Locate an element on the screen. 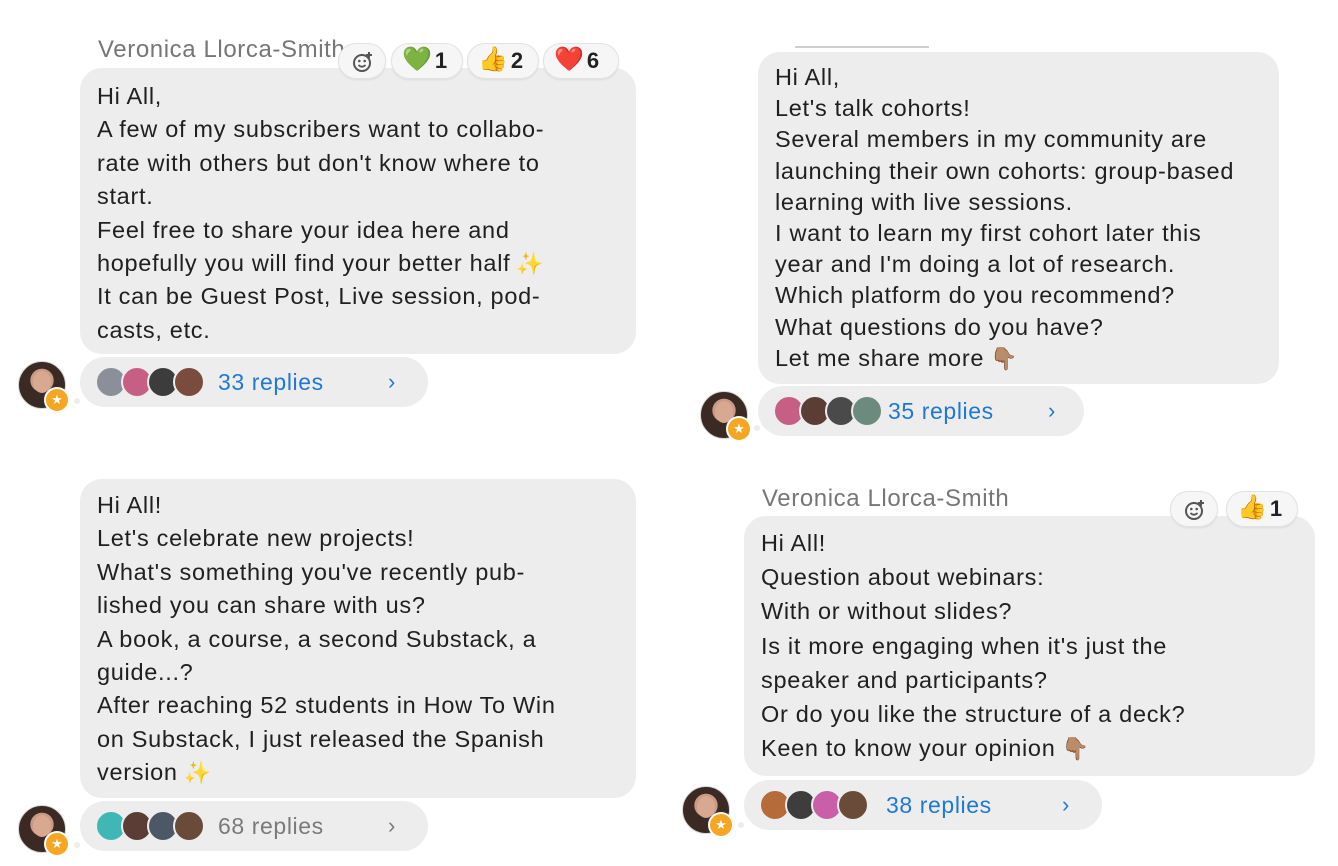 Image resolution: width=1338 pixels, height=866 pixels. post-3-line: guide...? is located at coordinates (145, 671).